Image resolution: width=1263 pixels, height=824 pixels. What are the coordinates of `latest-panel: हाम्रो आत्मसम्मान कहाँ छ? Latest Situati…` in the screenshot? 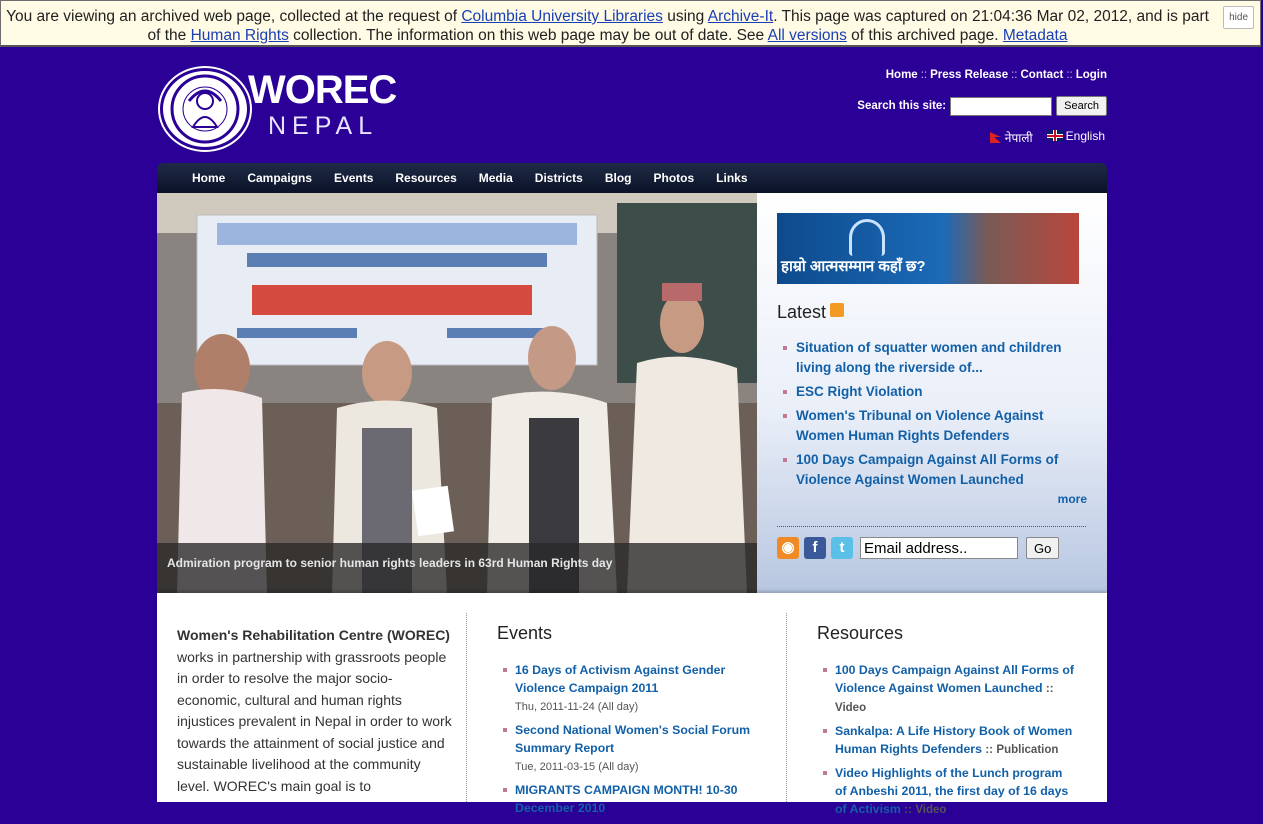 It's located at (932, 393).